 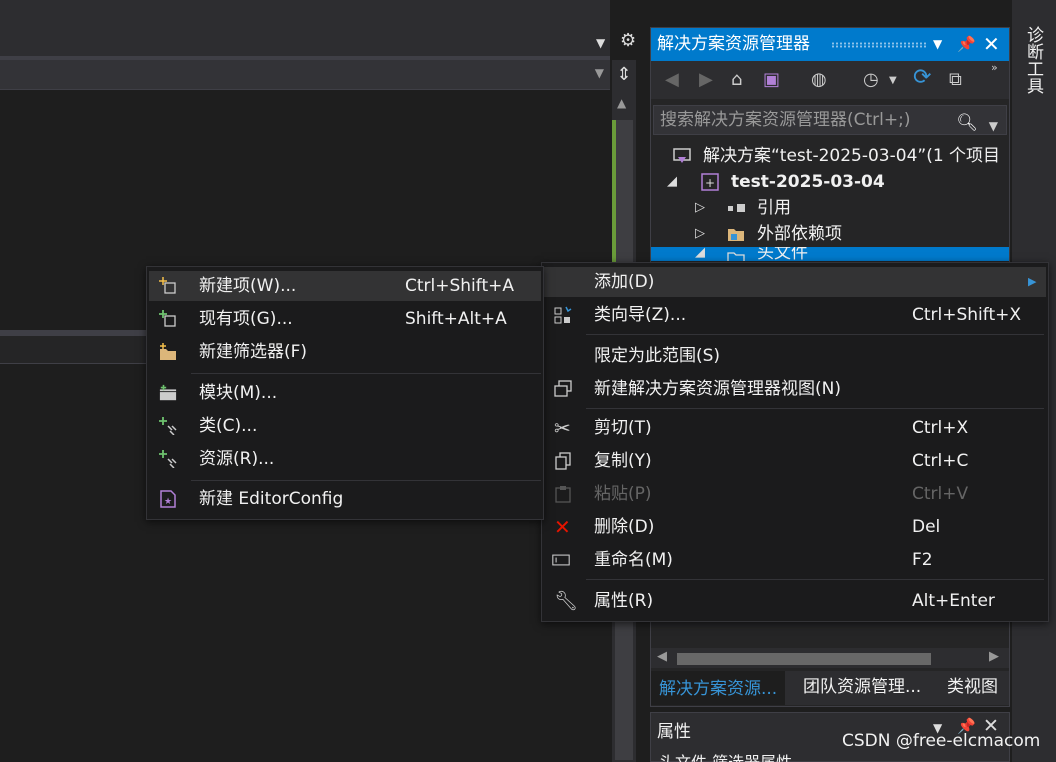 What do you see at coordinates (345, 352) in the screenshot?
I see `menu-item-new-filter: 新建筛选器(F)` at bounding box center [345, 352].